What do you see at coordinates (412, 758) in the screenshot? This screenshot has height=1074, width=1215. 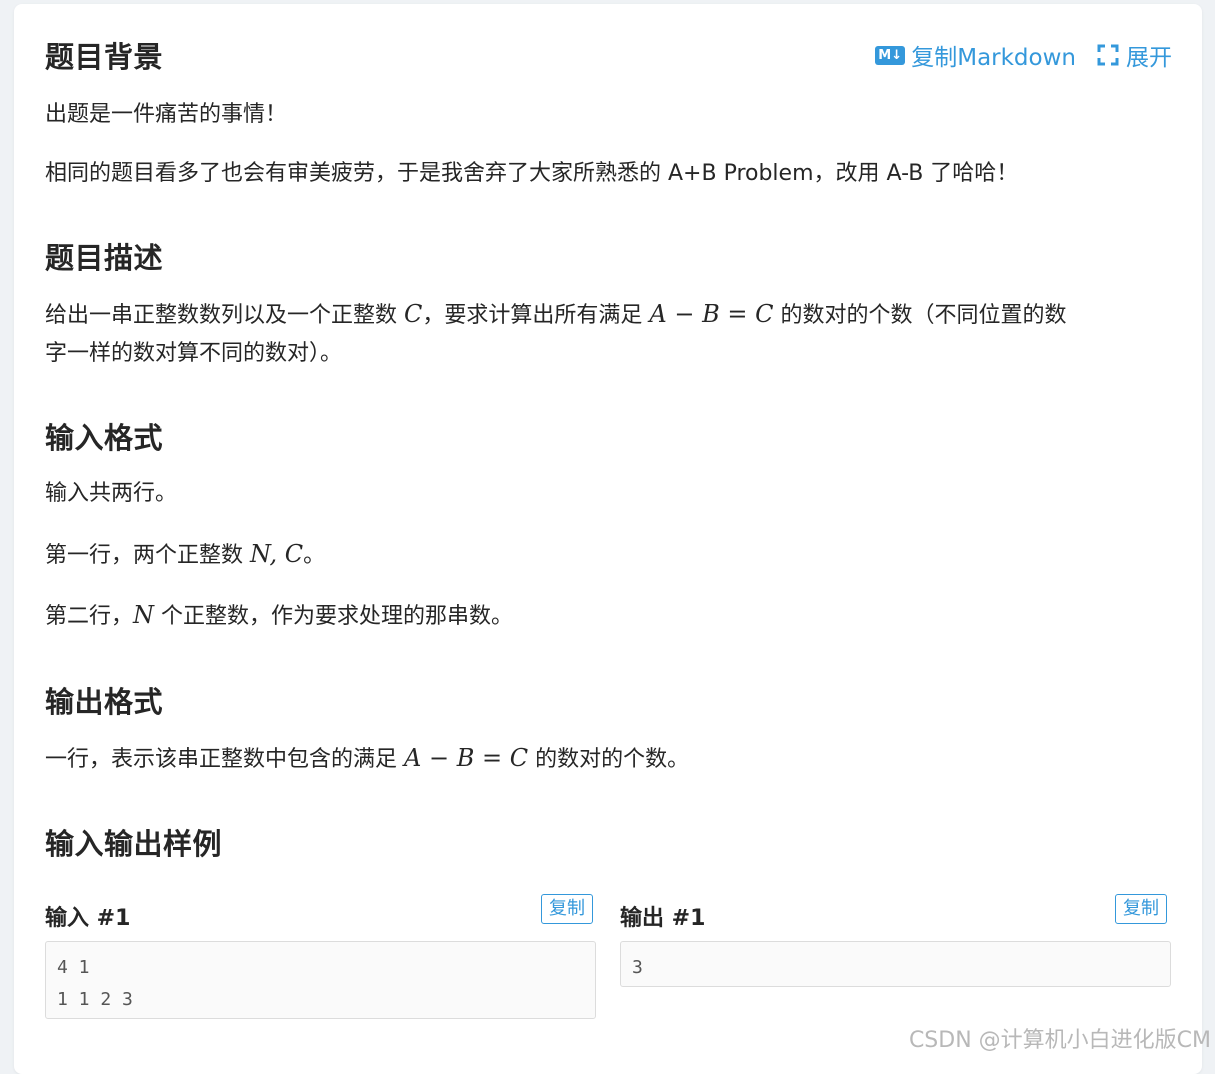 I see `math-a-out: A` at bounding box center [412, 758].